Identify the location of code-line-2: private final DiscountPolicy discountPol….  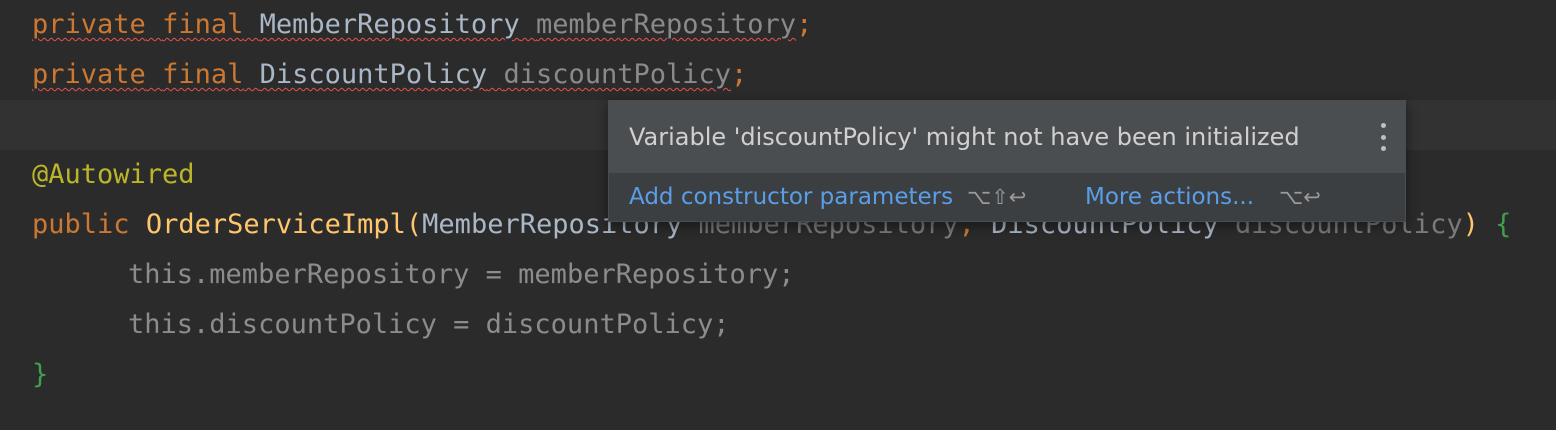
(389, 75).